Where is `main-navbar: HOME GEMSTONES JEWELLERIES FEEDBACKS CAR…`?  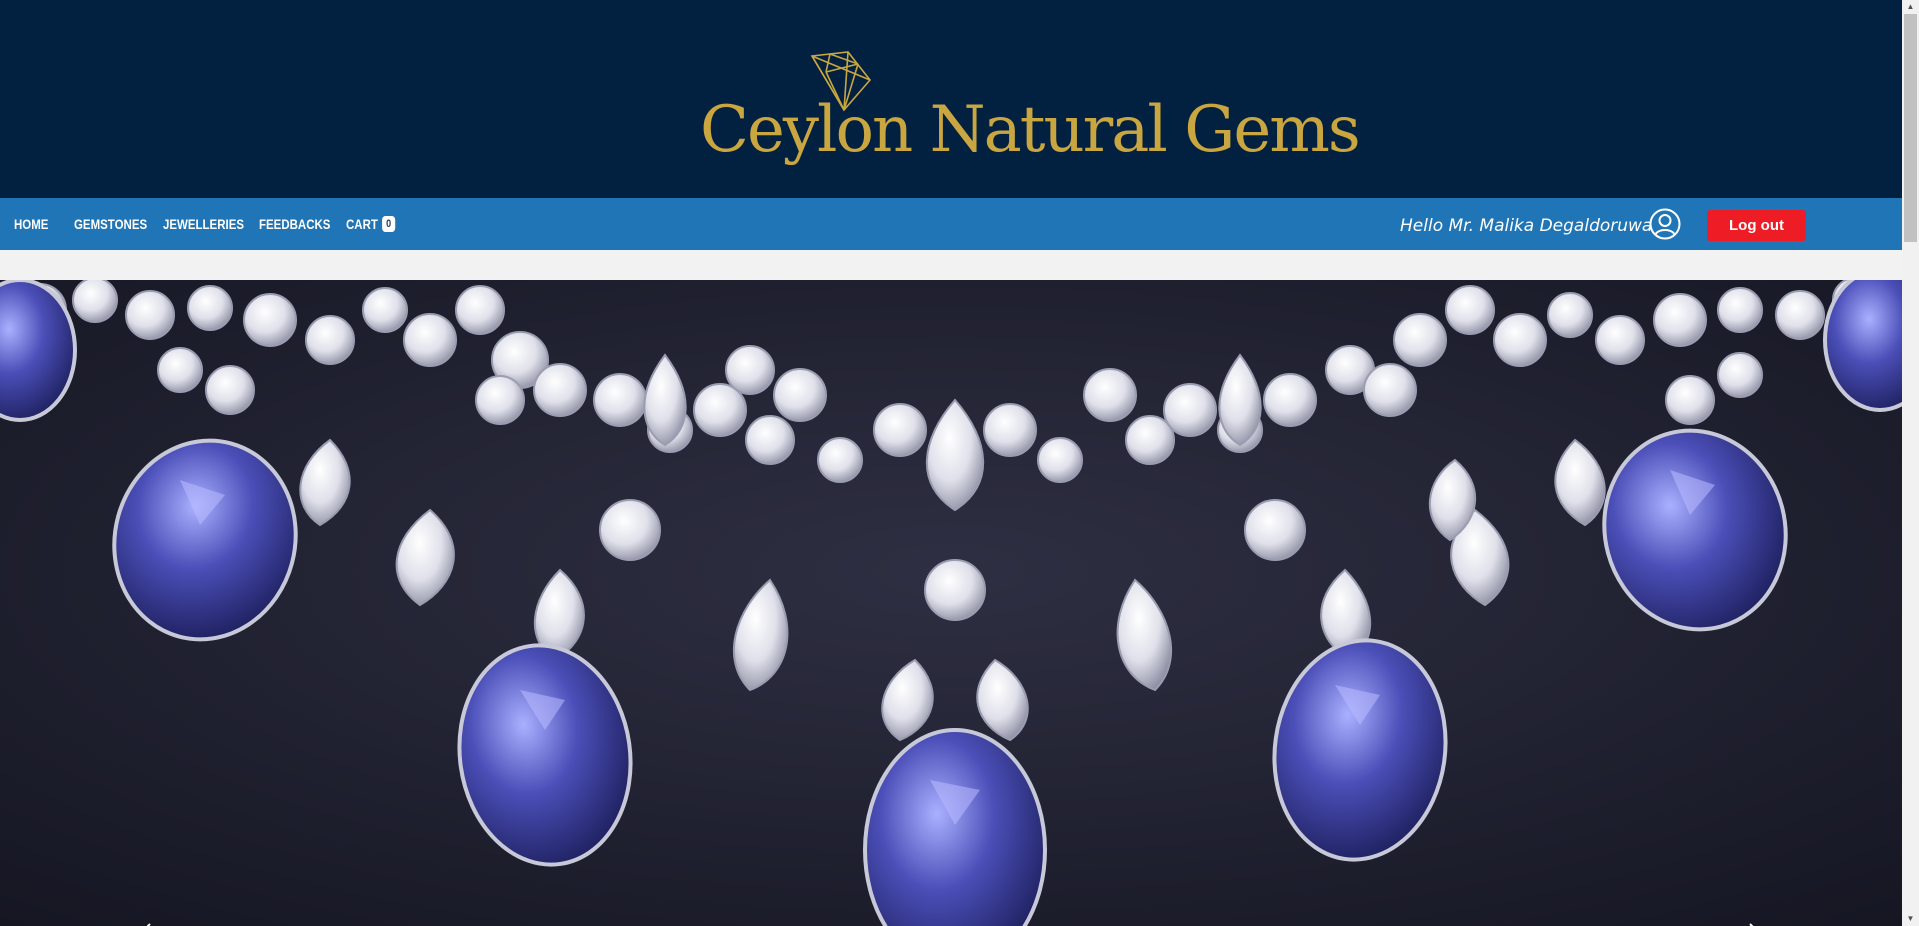 main-navbar: HOME GEMSTONES JEWELLERIES FEEDBACKS CAR… is located at coordinates (951, 224).